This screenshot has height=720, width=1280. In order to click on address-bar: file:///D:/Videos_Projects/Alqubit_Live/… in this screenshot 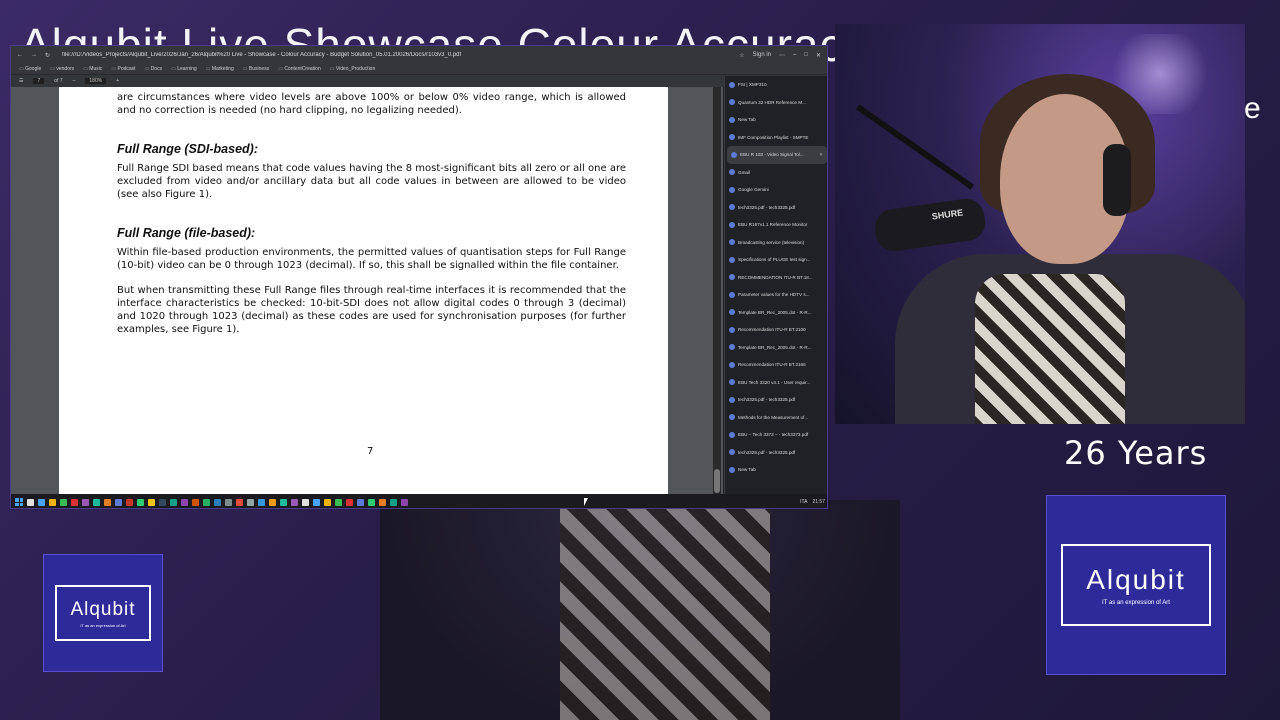, I will do `click(400, 55)`.